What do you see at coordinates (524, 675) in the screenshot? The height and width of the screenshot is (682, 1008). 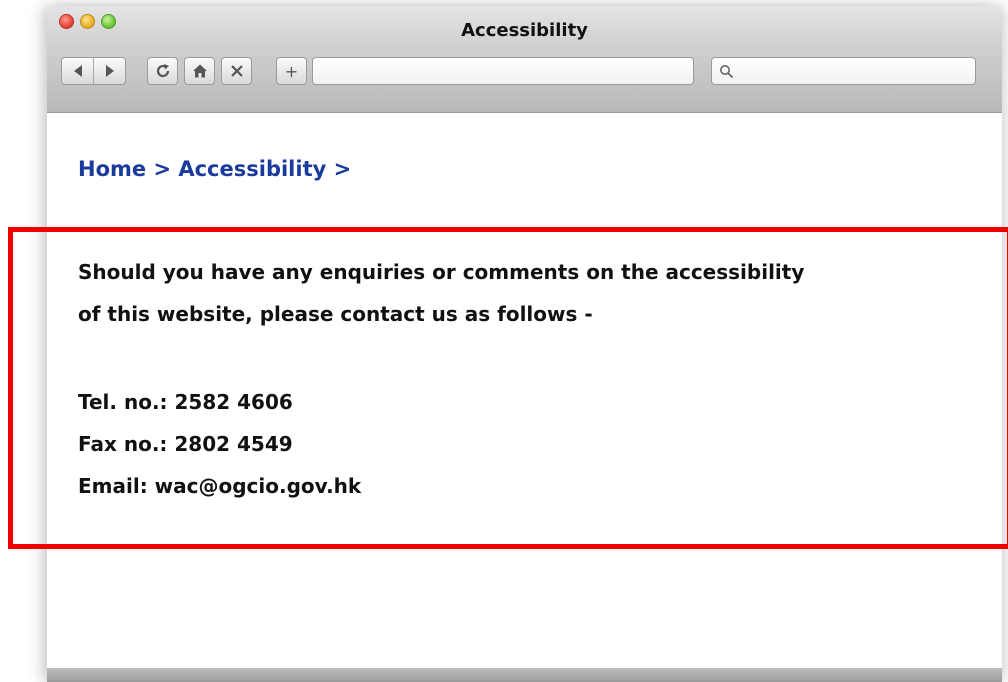 I see `window-bottom-edge` at bounding box center [524, 675].